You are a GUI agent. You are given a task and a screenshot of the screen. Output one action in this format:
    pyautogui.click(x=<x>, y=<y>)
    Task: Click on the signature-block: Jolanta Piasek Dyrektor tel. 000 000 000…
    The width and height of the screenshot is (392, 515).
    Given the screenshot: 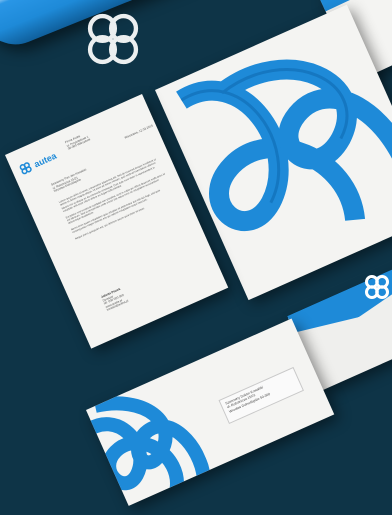 What is the action you would take?
    pyautogui.click(x=131, y=292)
    